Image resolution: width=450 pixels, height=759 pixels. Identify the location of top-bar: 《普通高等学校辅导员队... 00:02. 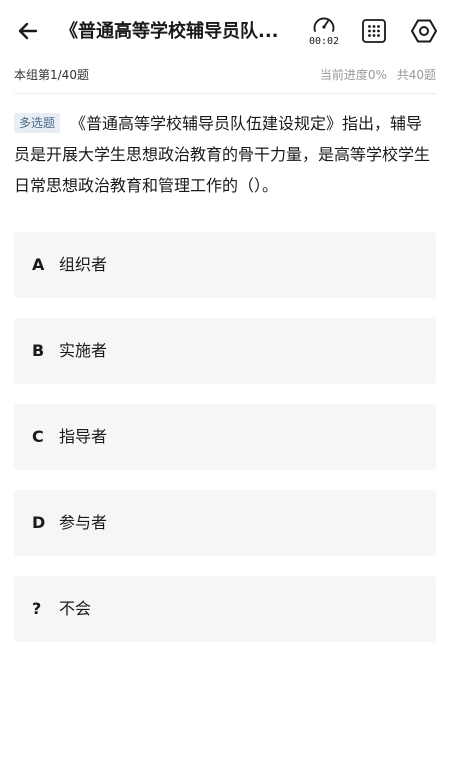
(225, 30).